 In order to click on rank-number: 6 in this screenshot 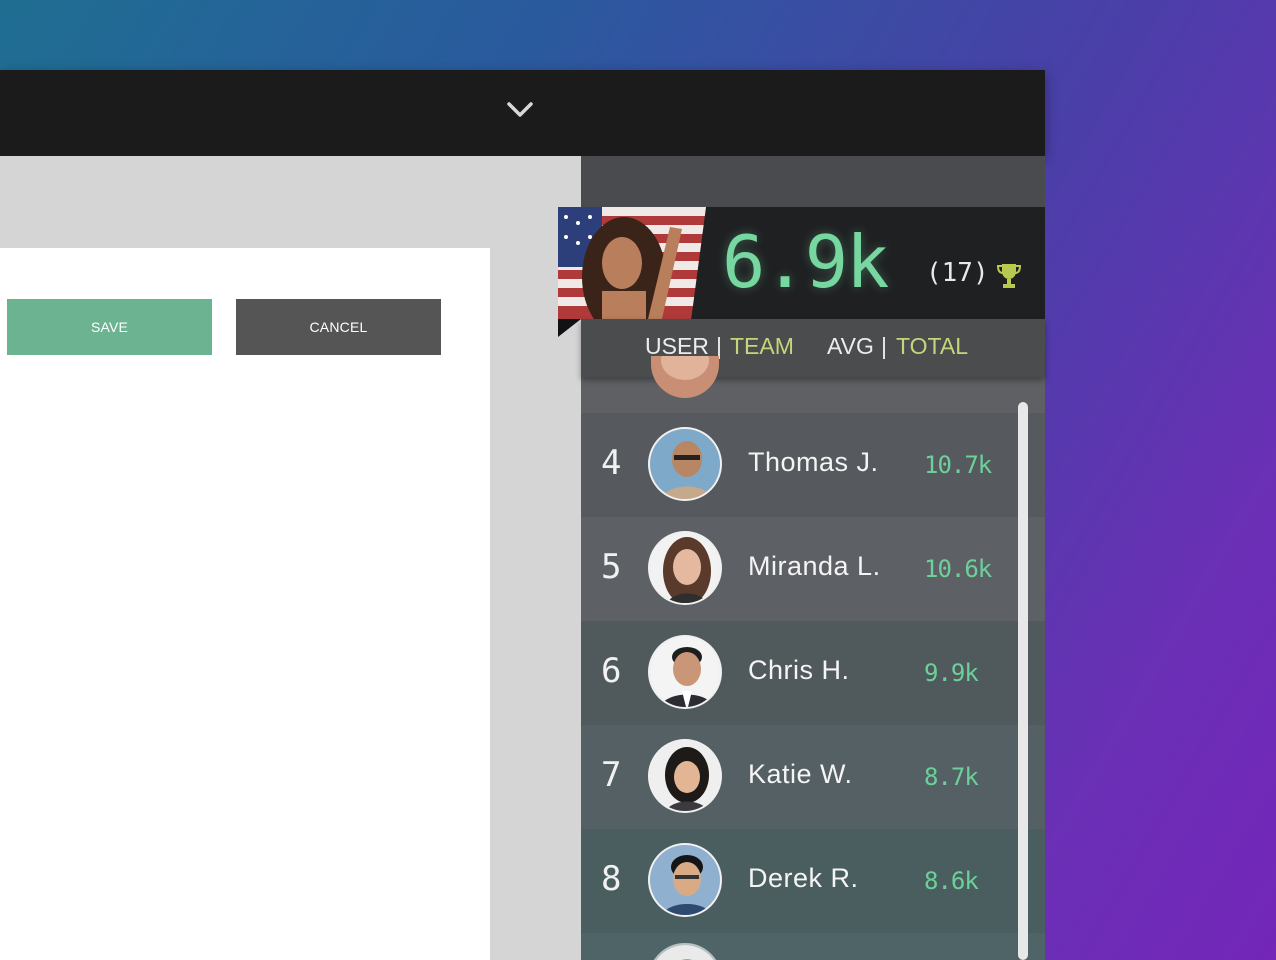, I will do `click(611, 671)`.